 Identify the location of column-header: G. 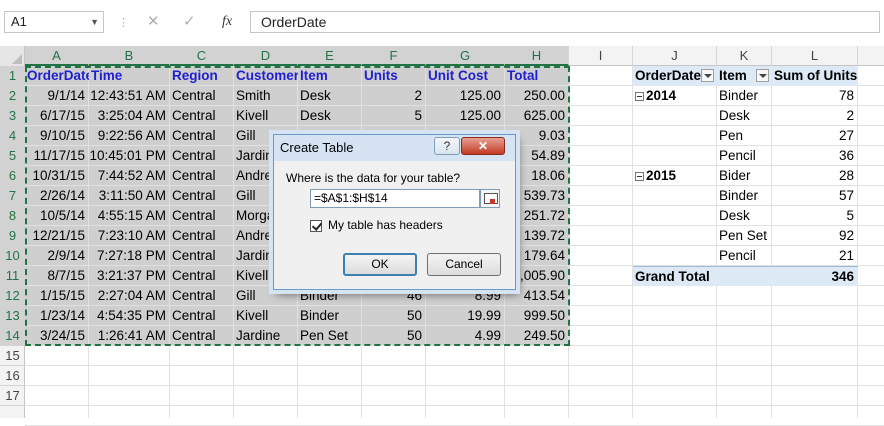
(465, 56).